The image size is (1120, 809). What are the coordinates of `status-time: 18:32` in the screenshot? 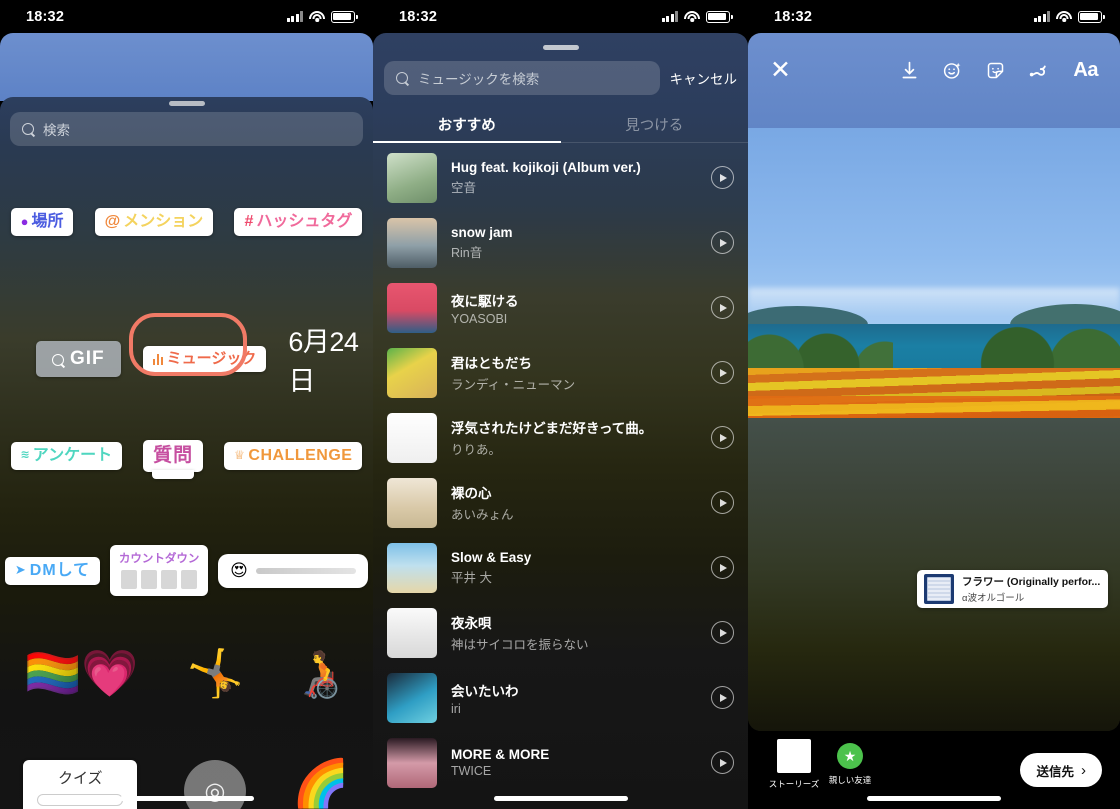 It's located at (45, 16).